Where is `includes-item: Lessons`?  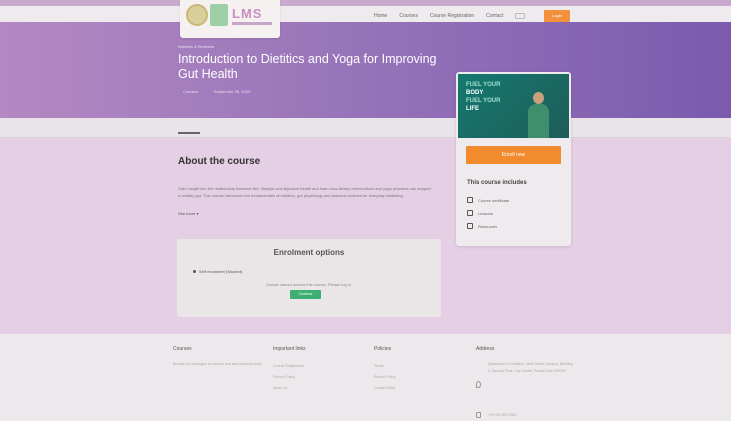 includes-item: Lessons is located at coordinates (480, 213).